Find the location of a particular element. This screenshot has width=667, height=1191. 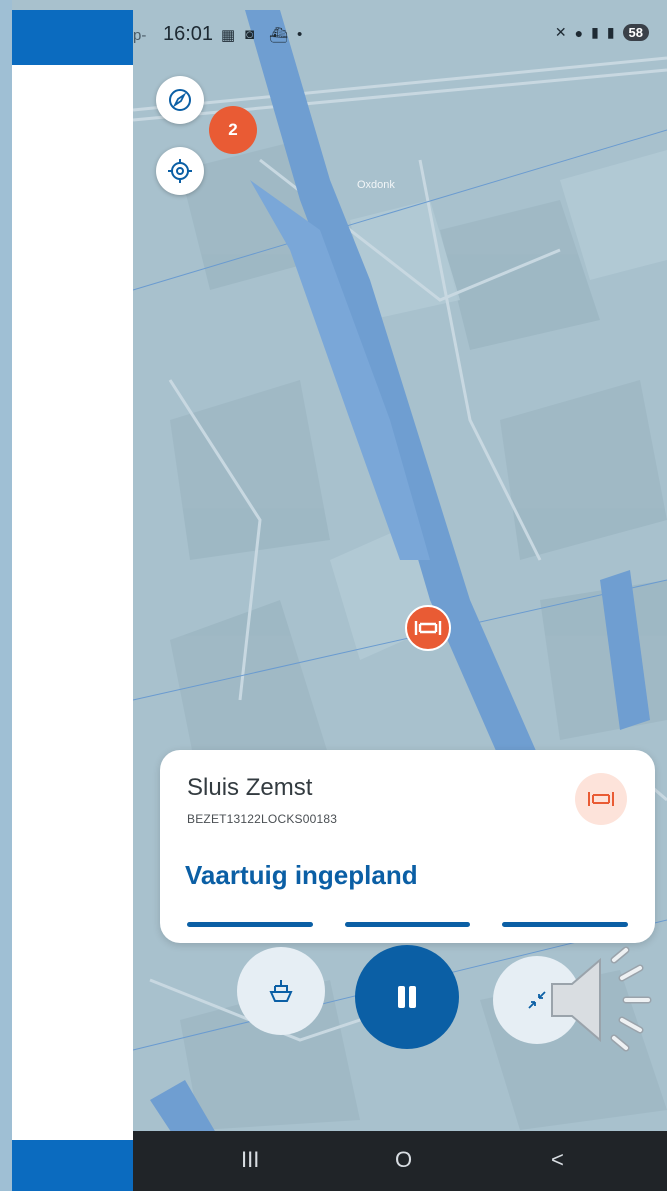

side-panel-header is located at coordinates (72, 37).